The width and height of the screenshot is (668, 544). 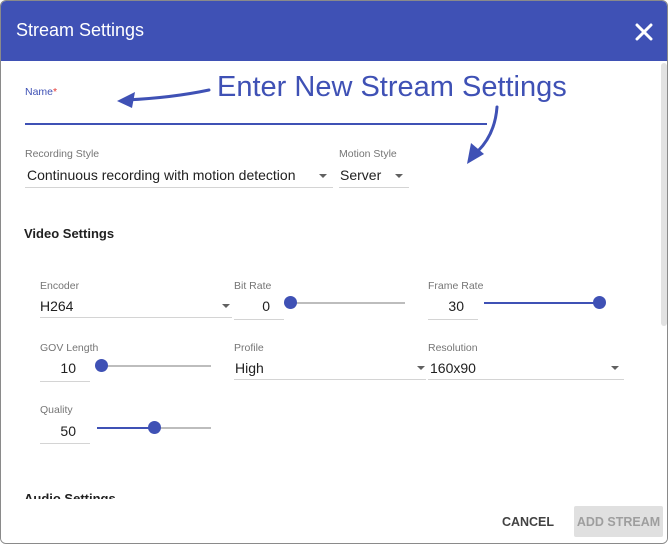 I want to click on annotation-arrow-down-line, so click(x=487, y=129).